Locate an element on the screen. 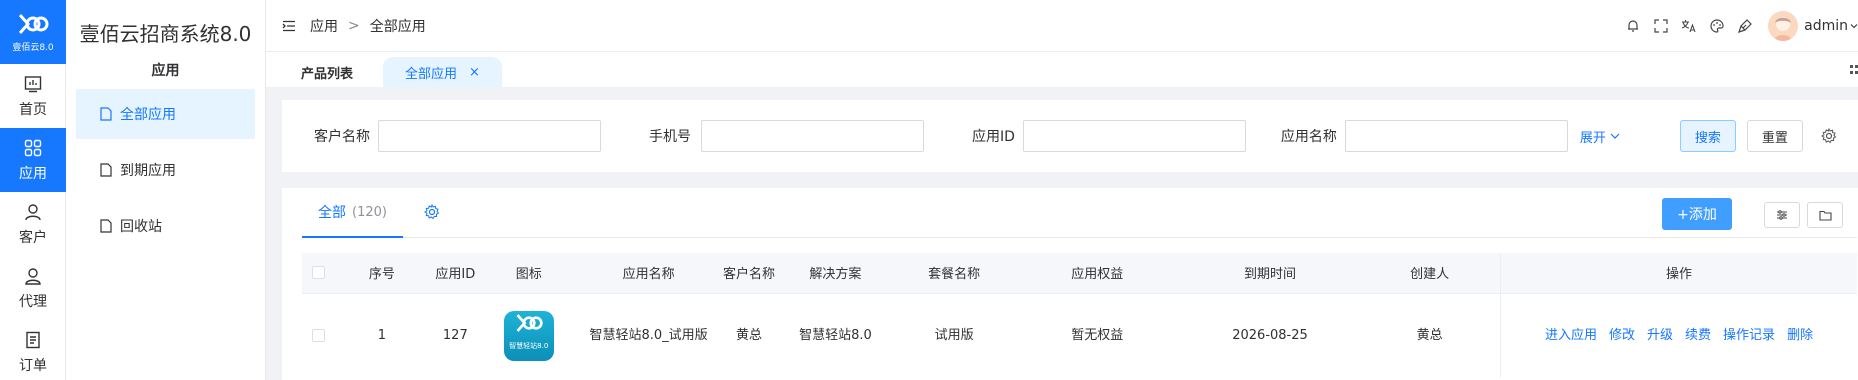  column-header-actions: 操作 is located at coordinates (1678, 273).